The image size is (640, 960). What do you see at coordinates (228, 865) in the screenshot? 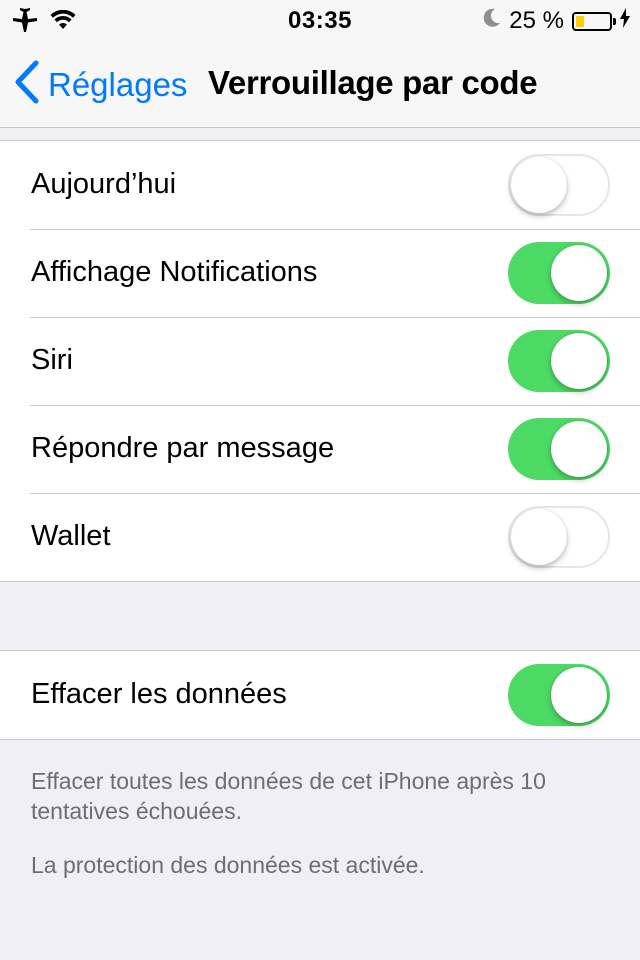
I see `protection-note: La protection des données est activée.` at bounding box center [228, 865].